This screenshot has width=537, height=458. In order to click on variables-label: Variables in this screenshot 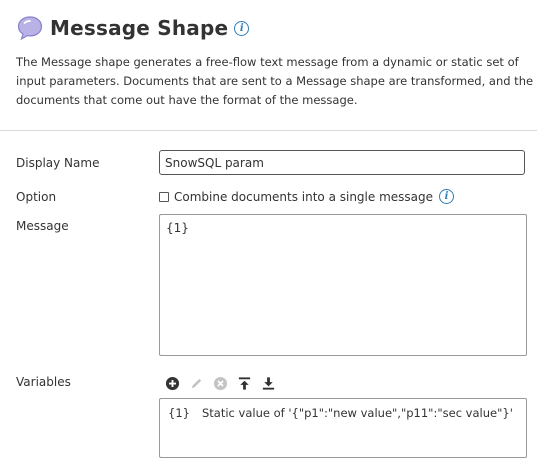, I will do `click(43, 382)`.